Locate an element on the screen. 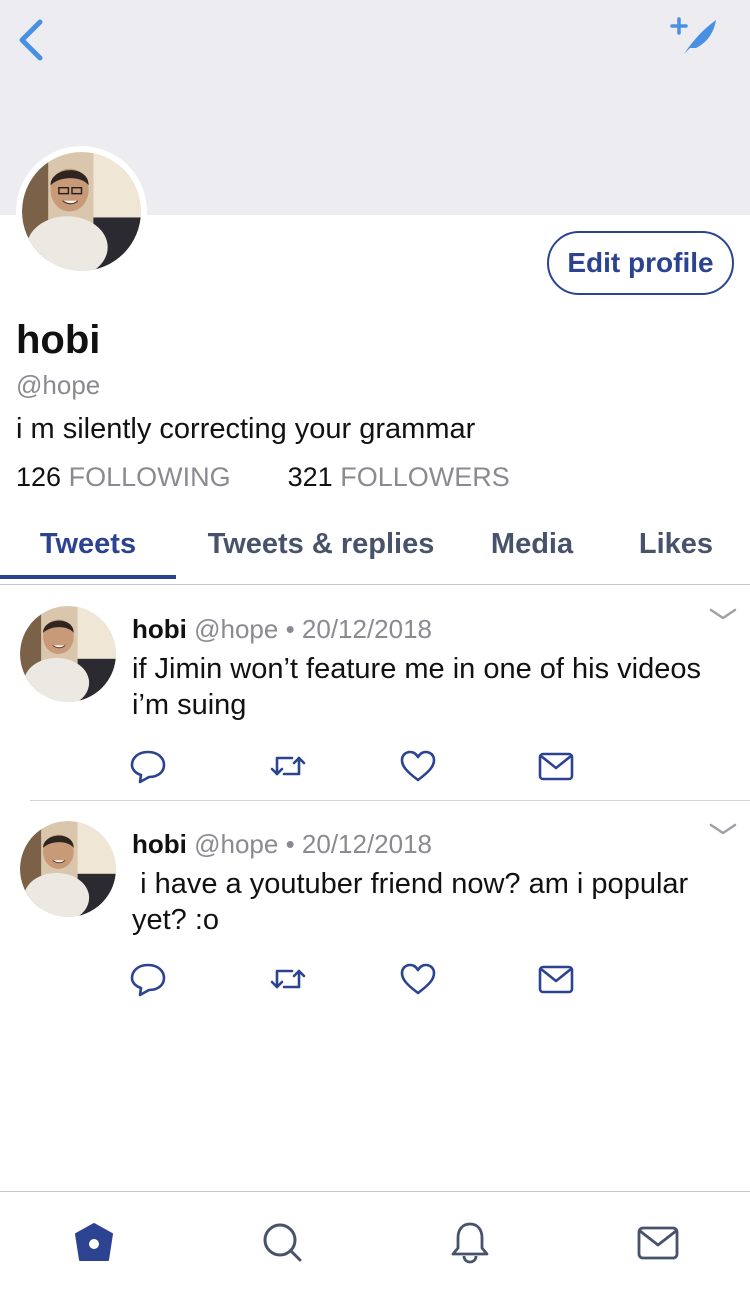 This screenshot has height=1289, width=750. nav-notifications is located at coordinates (470, 1242).